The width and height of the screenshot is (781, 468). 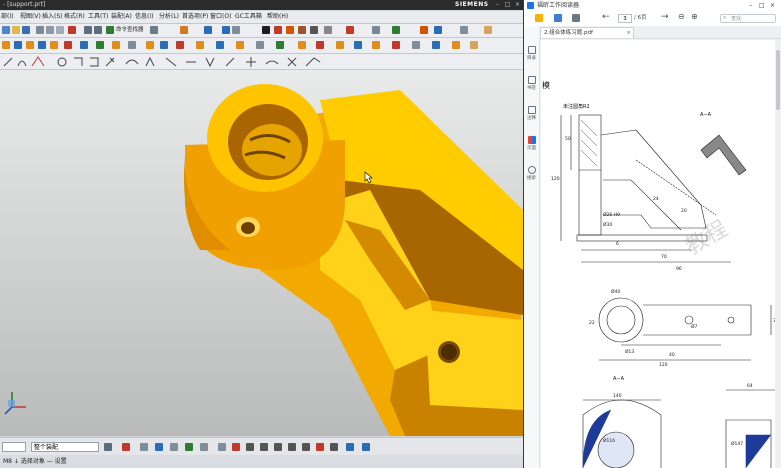 What do you see at coordinates (189, 447) in the screenshot?
I see `select-edge-icon` at bounding box center [189, 447].